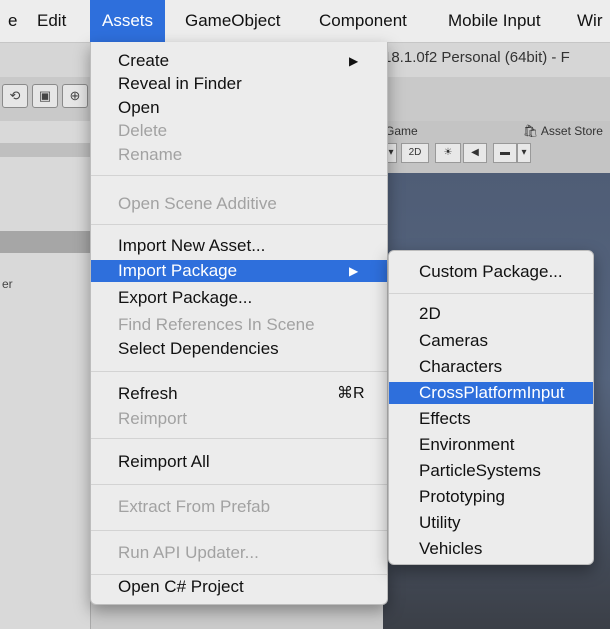 The height and width of the screenshot is (629, 610). What do you see at coordinates (239, 462) in the screenshot?
I see `menu-item-reimport-all: Reimport All` at bounding box center [239, 462].